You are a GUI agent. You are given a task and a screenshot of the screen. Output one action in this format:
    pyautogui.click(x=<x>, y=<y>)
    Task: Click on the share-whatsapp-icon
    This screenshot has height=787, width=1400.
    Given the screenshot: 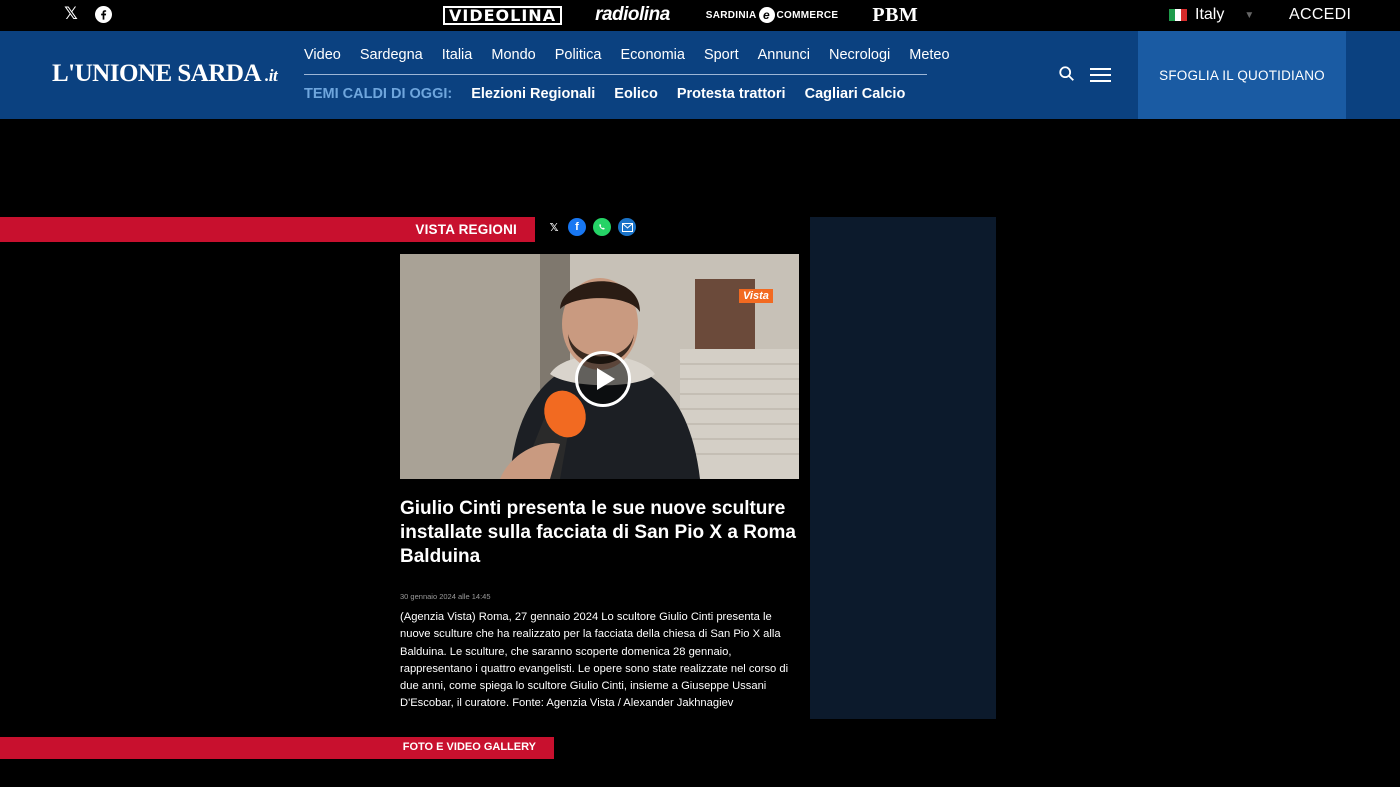 What is the action you would take?
    pyautogui.click(x=602, y=227)
    